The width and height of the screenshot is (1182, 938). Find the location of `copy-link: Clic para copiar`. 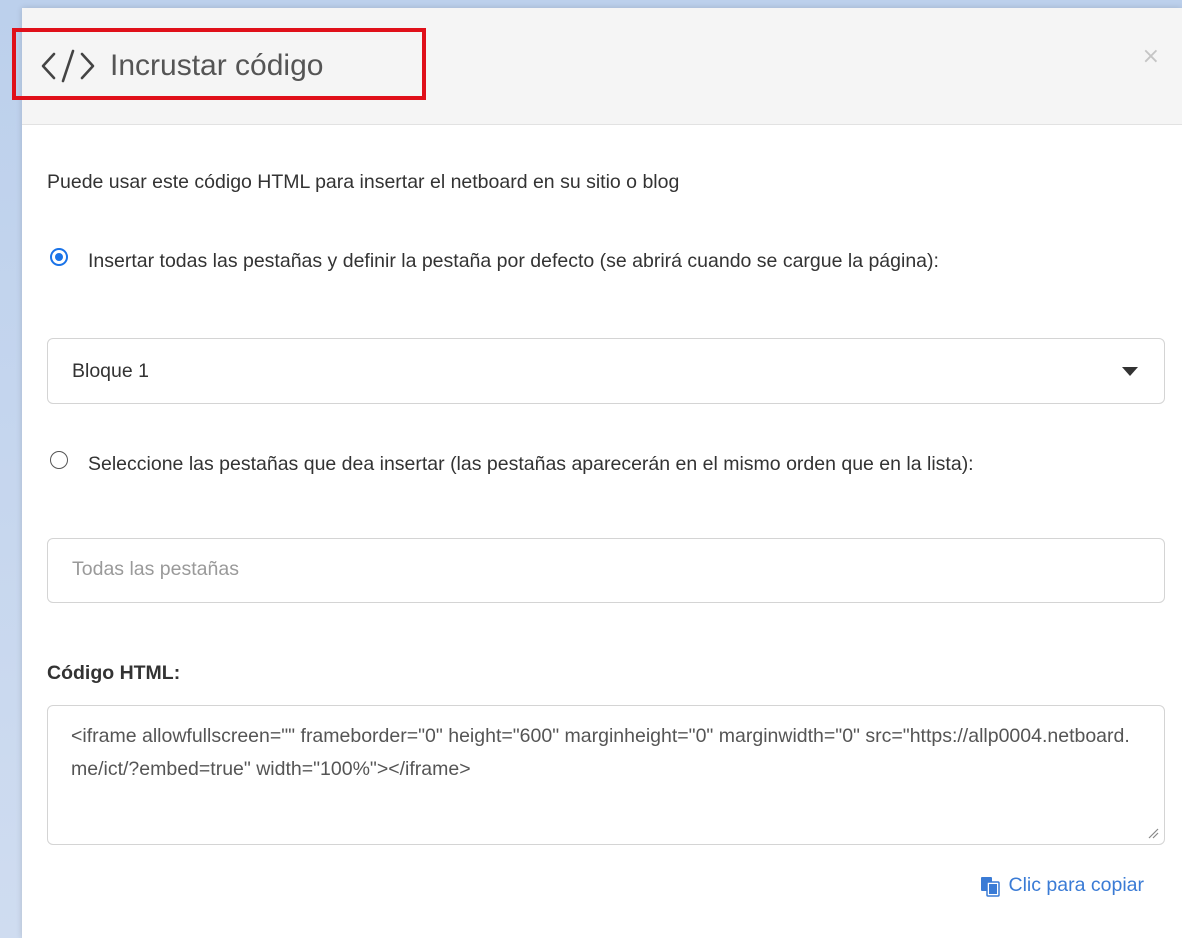

copy-link: Clic para copiar is located at coordinates (1061, 885).